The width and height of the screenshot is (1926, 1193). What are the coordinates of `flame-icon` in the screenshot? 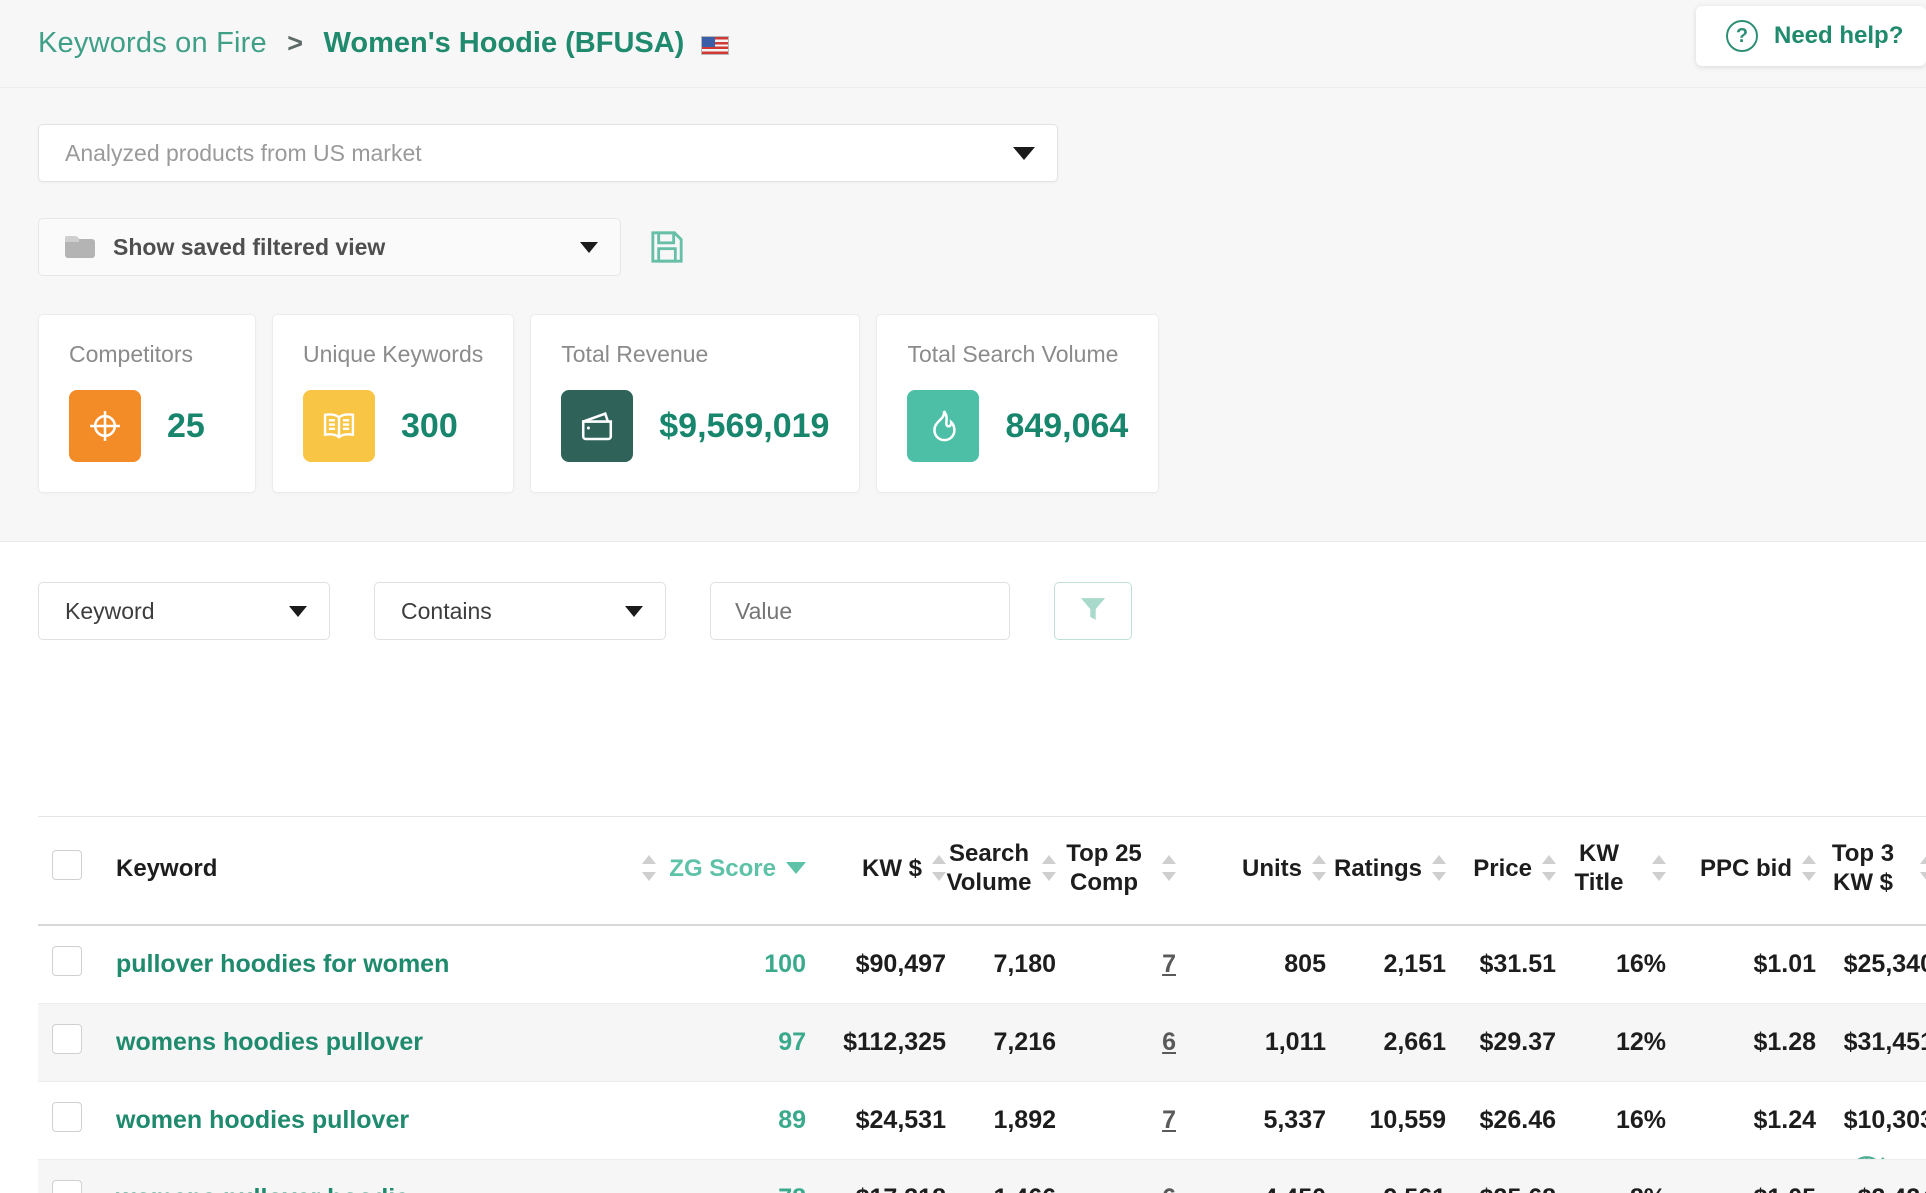 It's located at (943, 426).